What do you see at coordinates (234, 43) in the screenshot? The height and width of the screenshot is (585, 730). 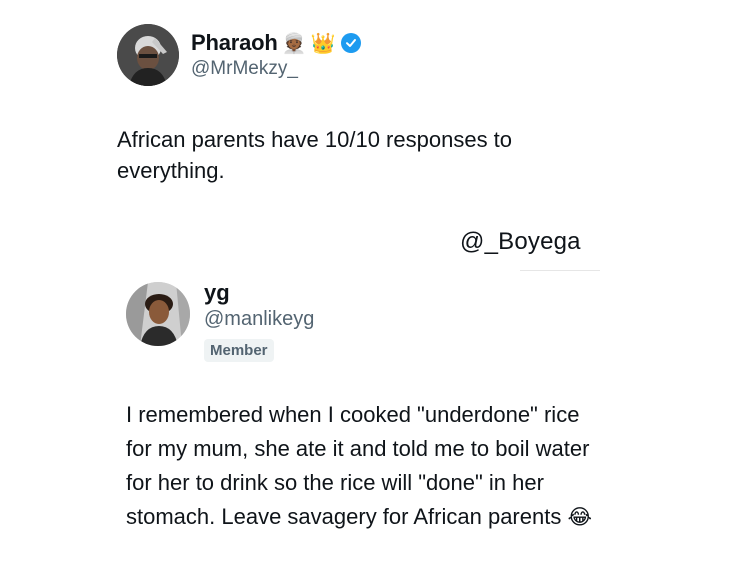 I see `display-name: Pharaoh` at bounding box center [234, 43].